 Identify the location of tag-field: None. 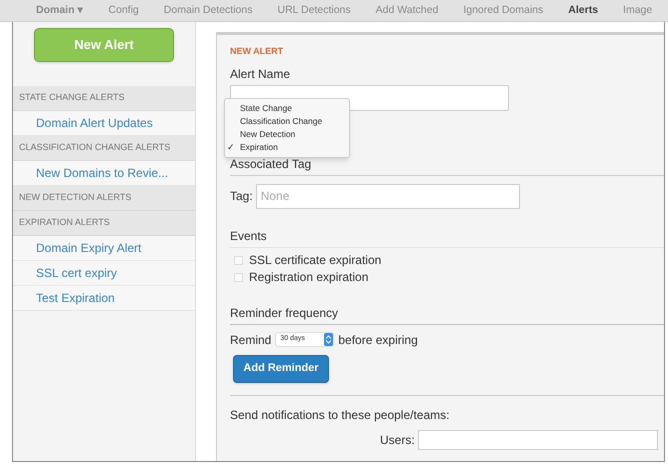
(388, 196).